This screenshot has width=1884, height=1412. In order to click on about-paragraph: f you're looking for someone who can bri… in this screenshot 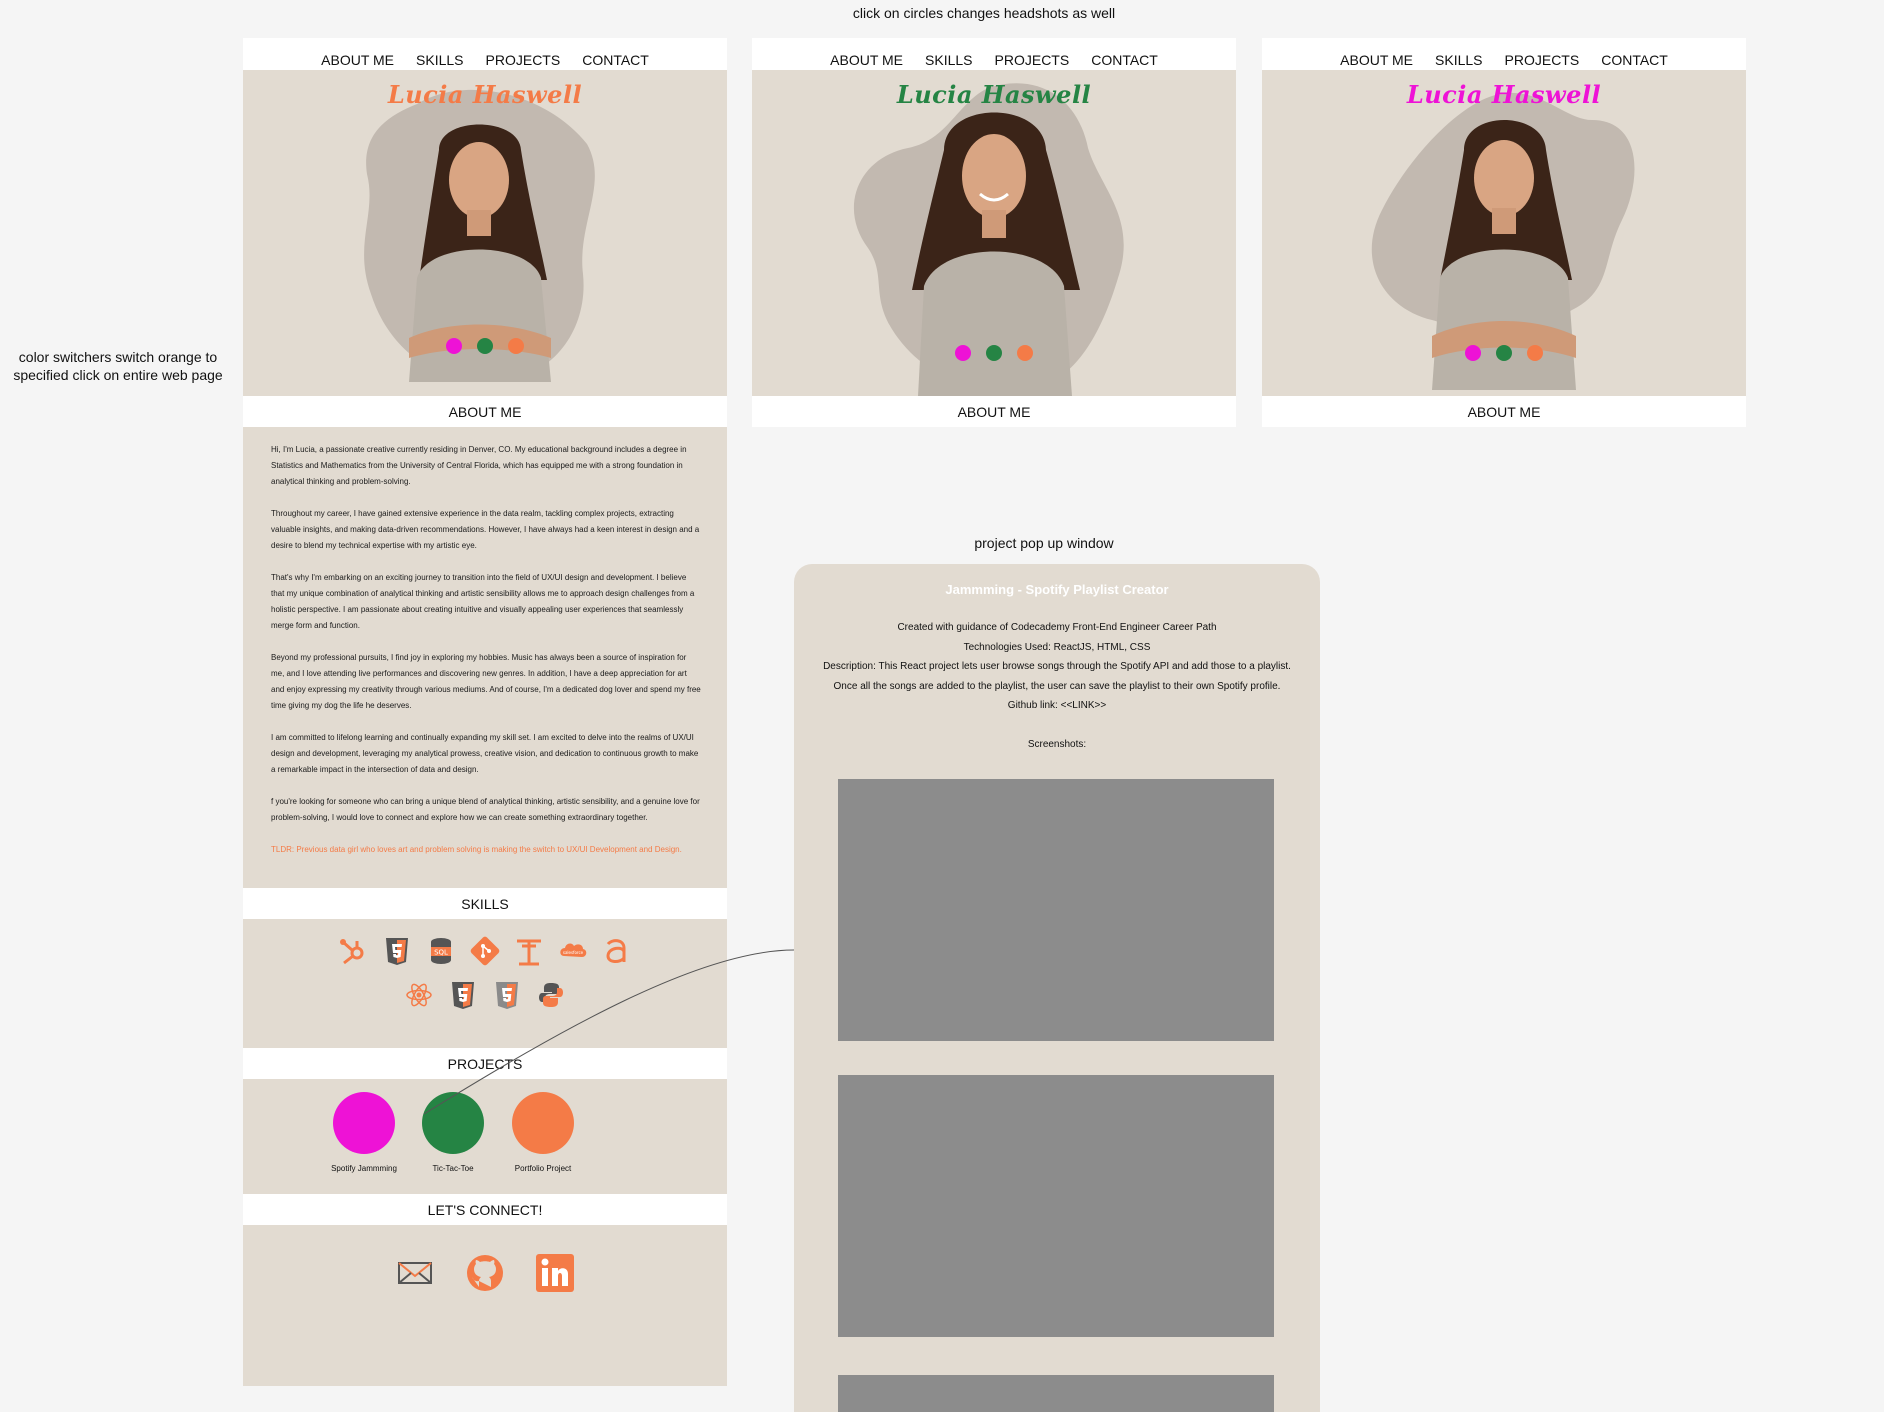, I will do `click(485, 809)`.